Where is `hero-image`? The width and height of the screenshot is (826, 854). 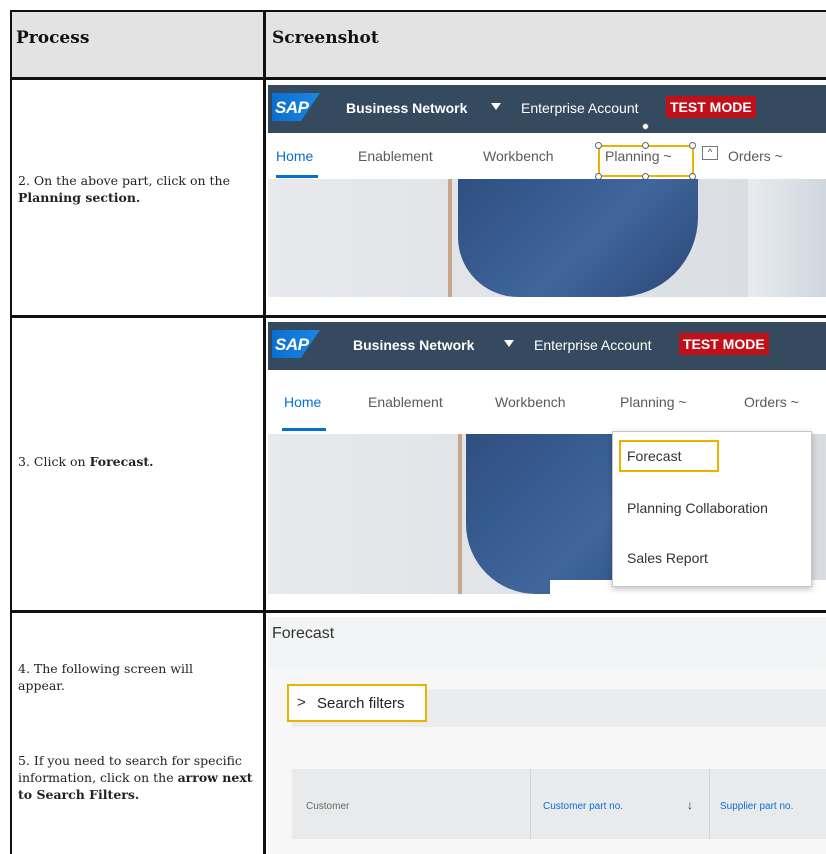
hero-image is located at coordinates (547, 238).